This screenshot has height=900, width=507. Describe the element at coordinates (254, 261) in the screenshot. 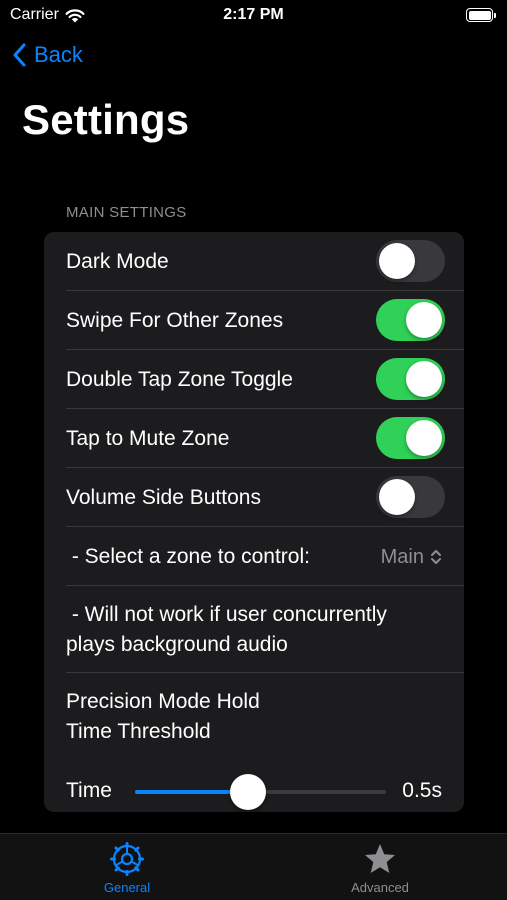

I see `dark-mode-row: Dark Mode` at that location.